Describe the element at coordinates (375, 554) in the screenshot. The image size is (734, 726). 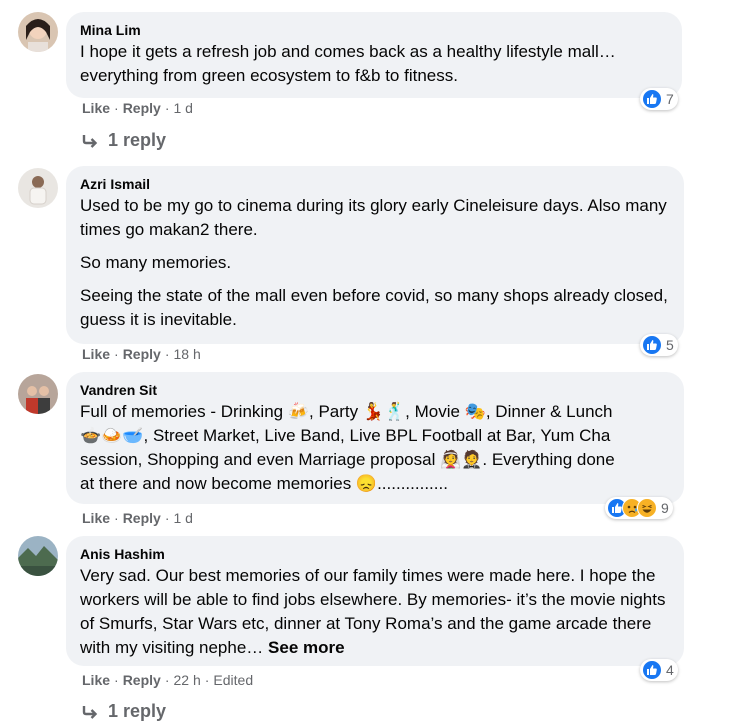
I see `comment-author: Anis Hashim` at that location.